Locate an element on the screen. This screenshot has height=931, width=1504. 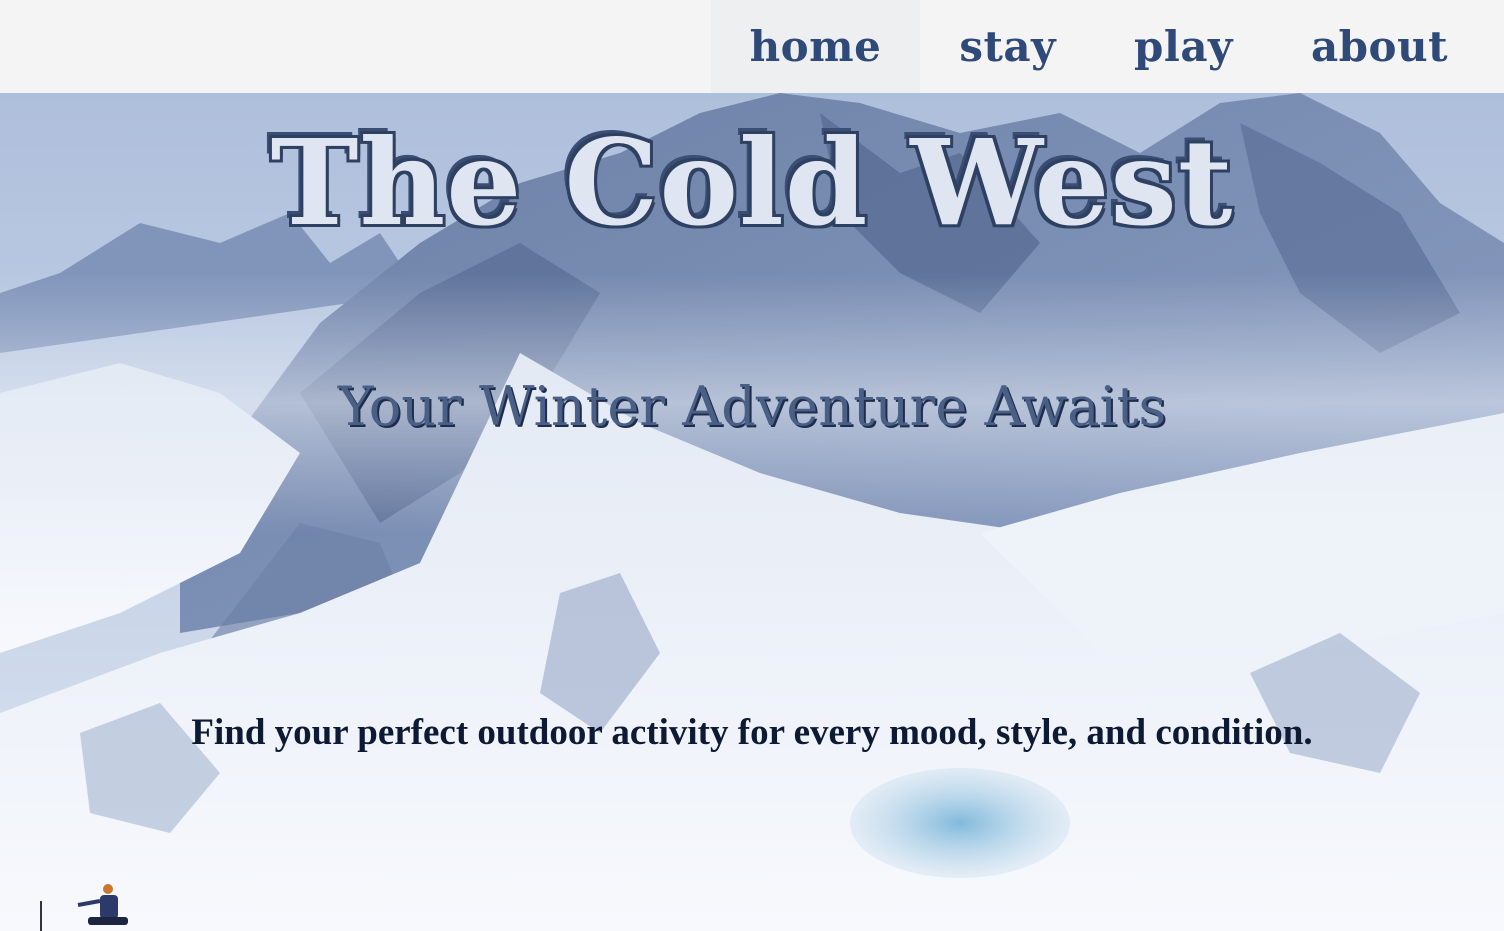
nav-item-about: about is located at coordinates (1388, 46).